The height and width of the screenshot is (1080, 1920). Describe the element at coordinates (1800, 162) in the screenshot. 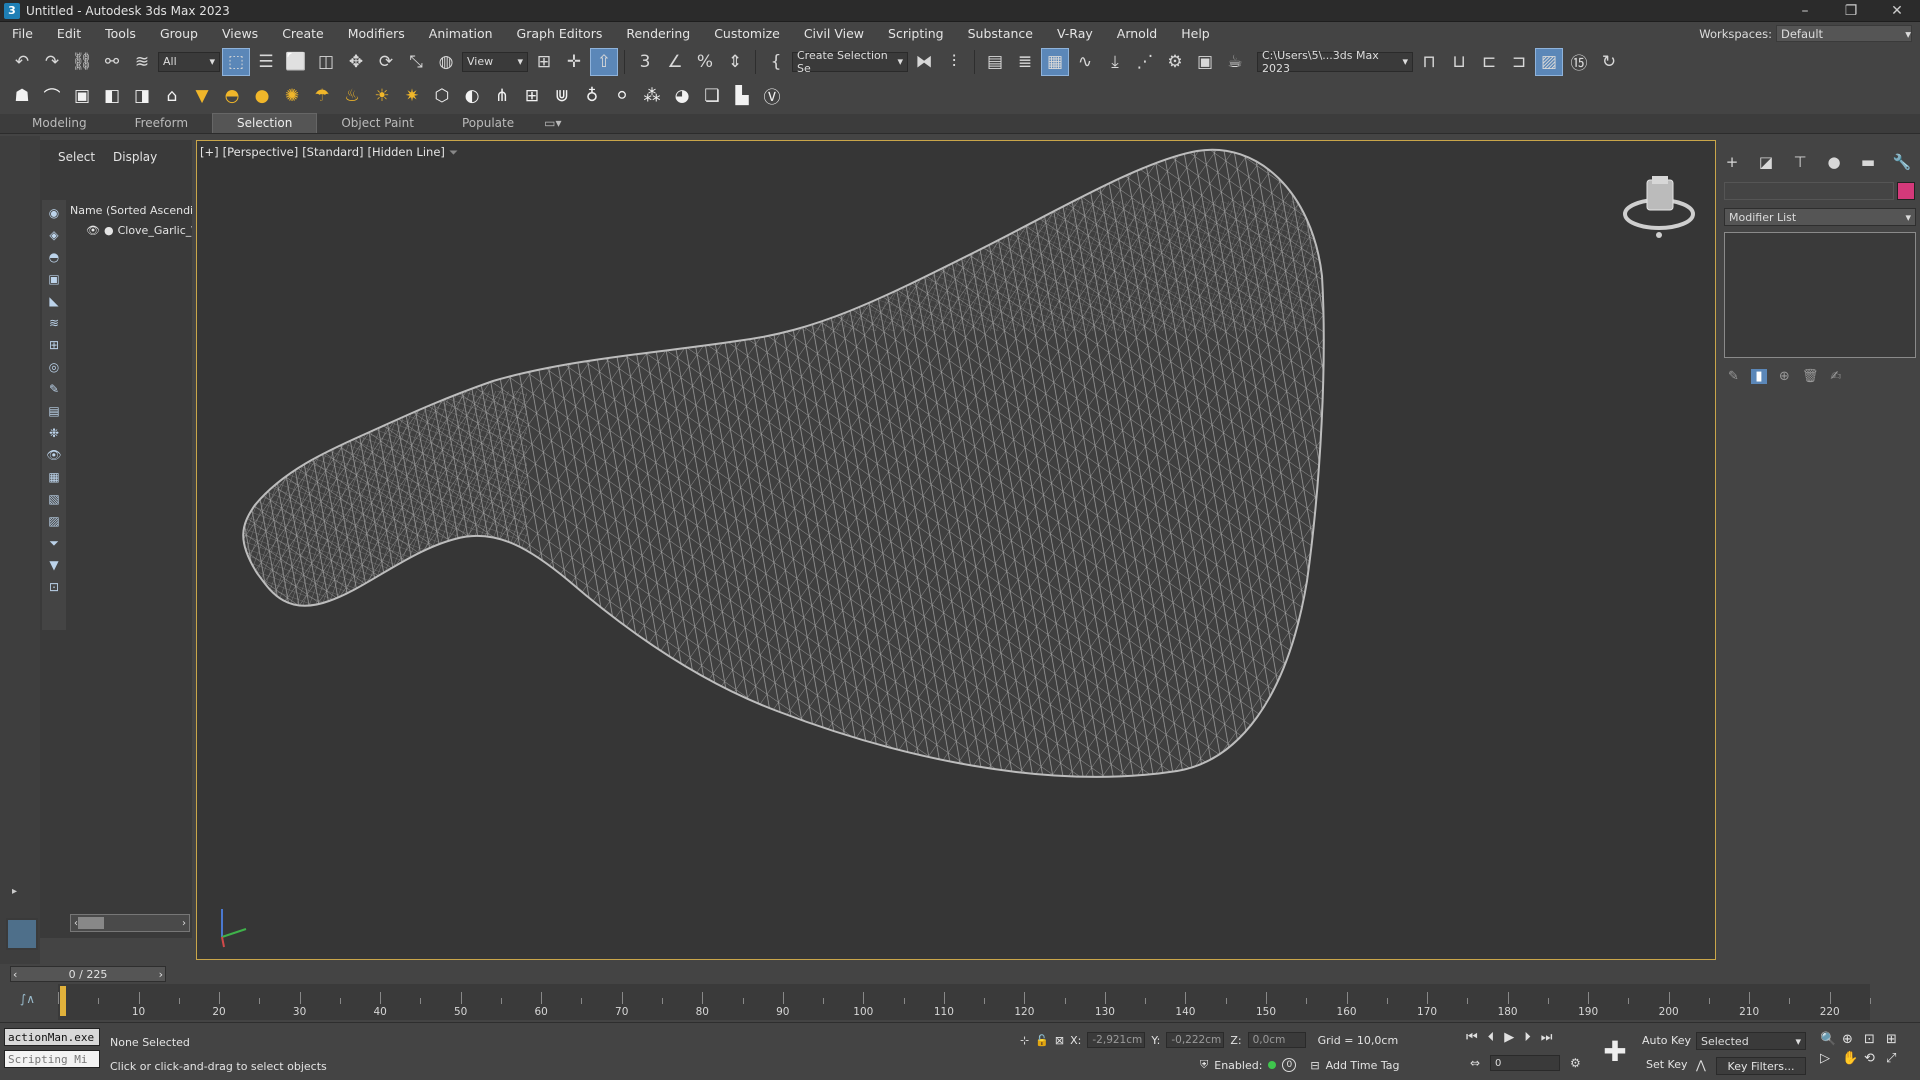

I see `hierarchy-tab-icon: ⊤` at that location.